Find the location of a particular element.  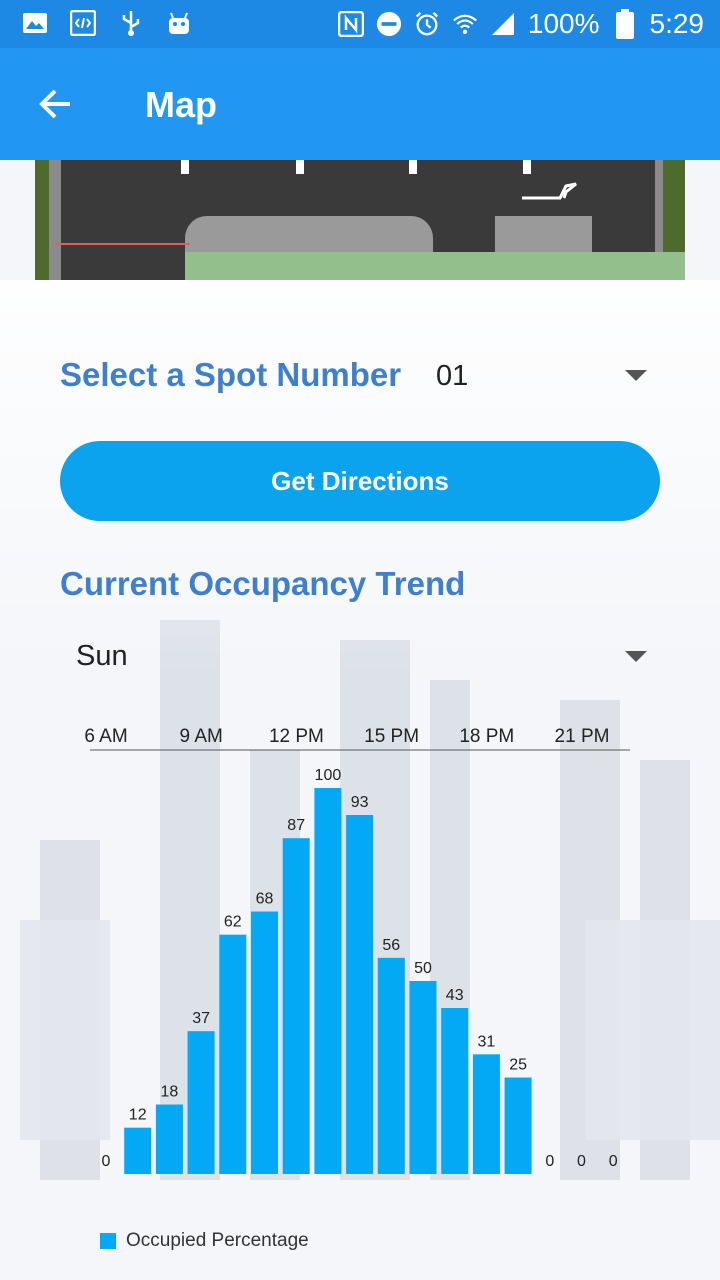

code-icon is located at coordinates (83, 23).